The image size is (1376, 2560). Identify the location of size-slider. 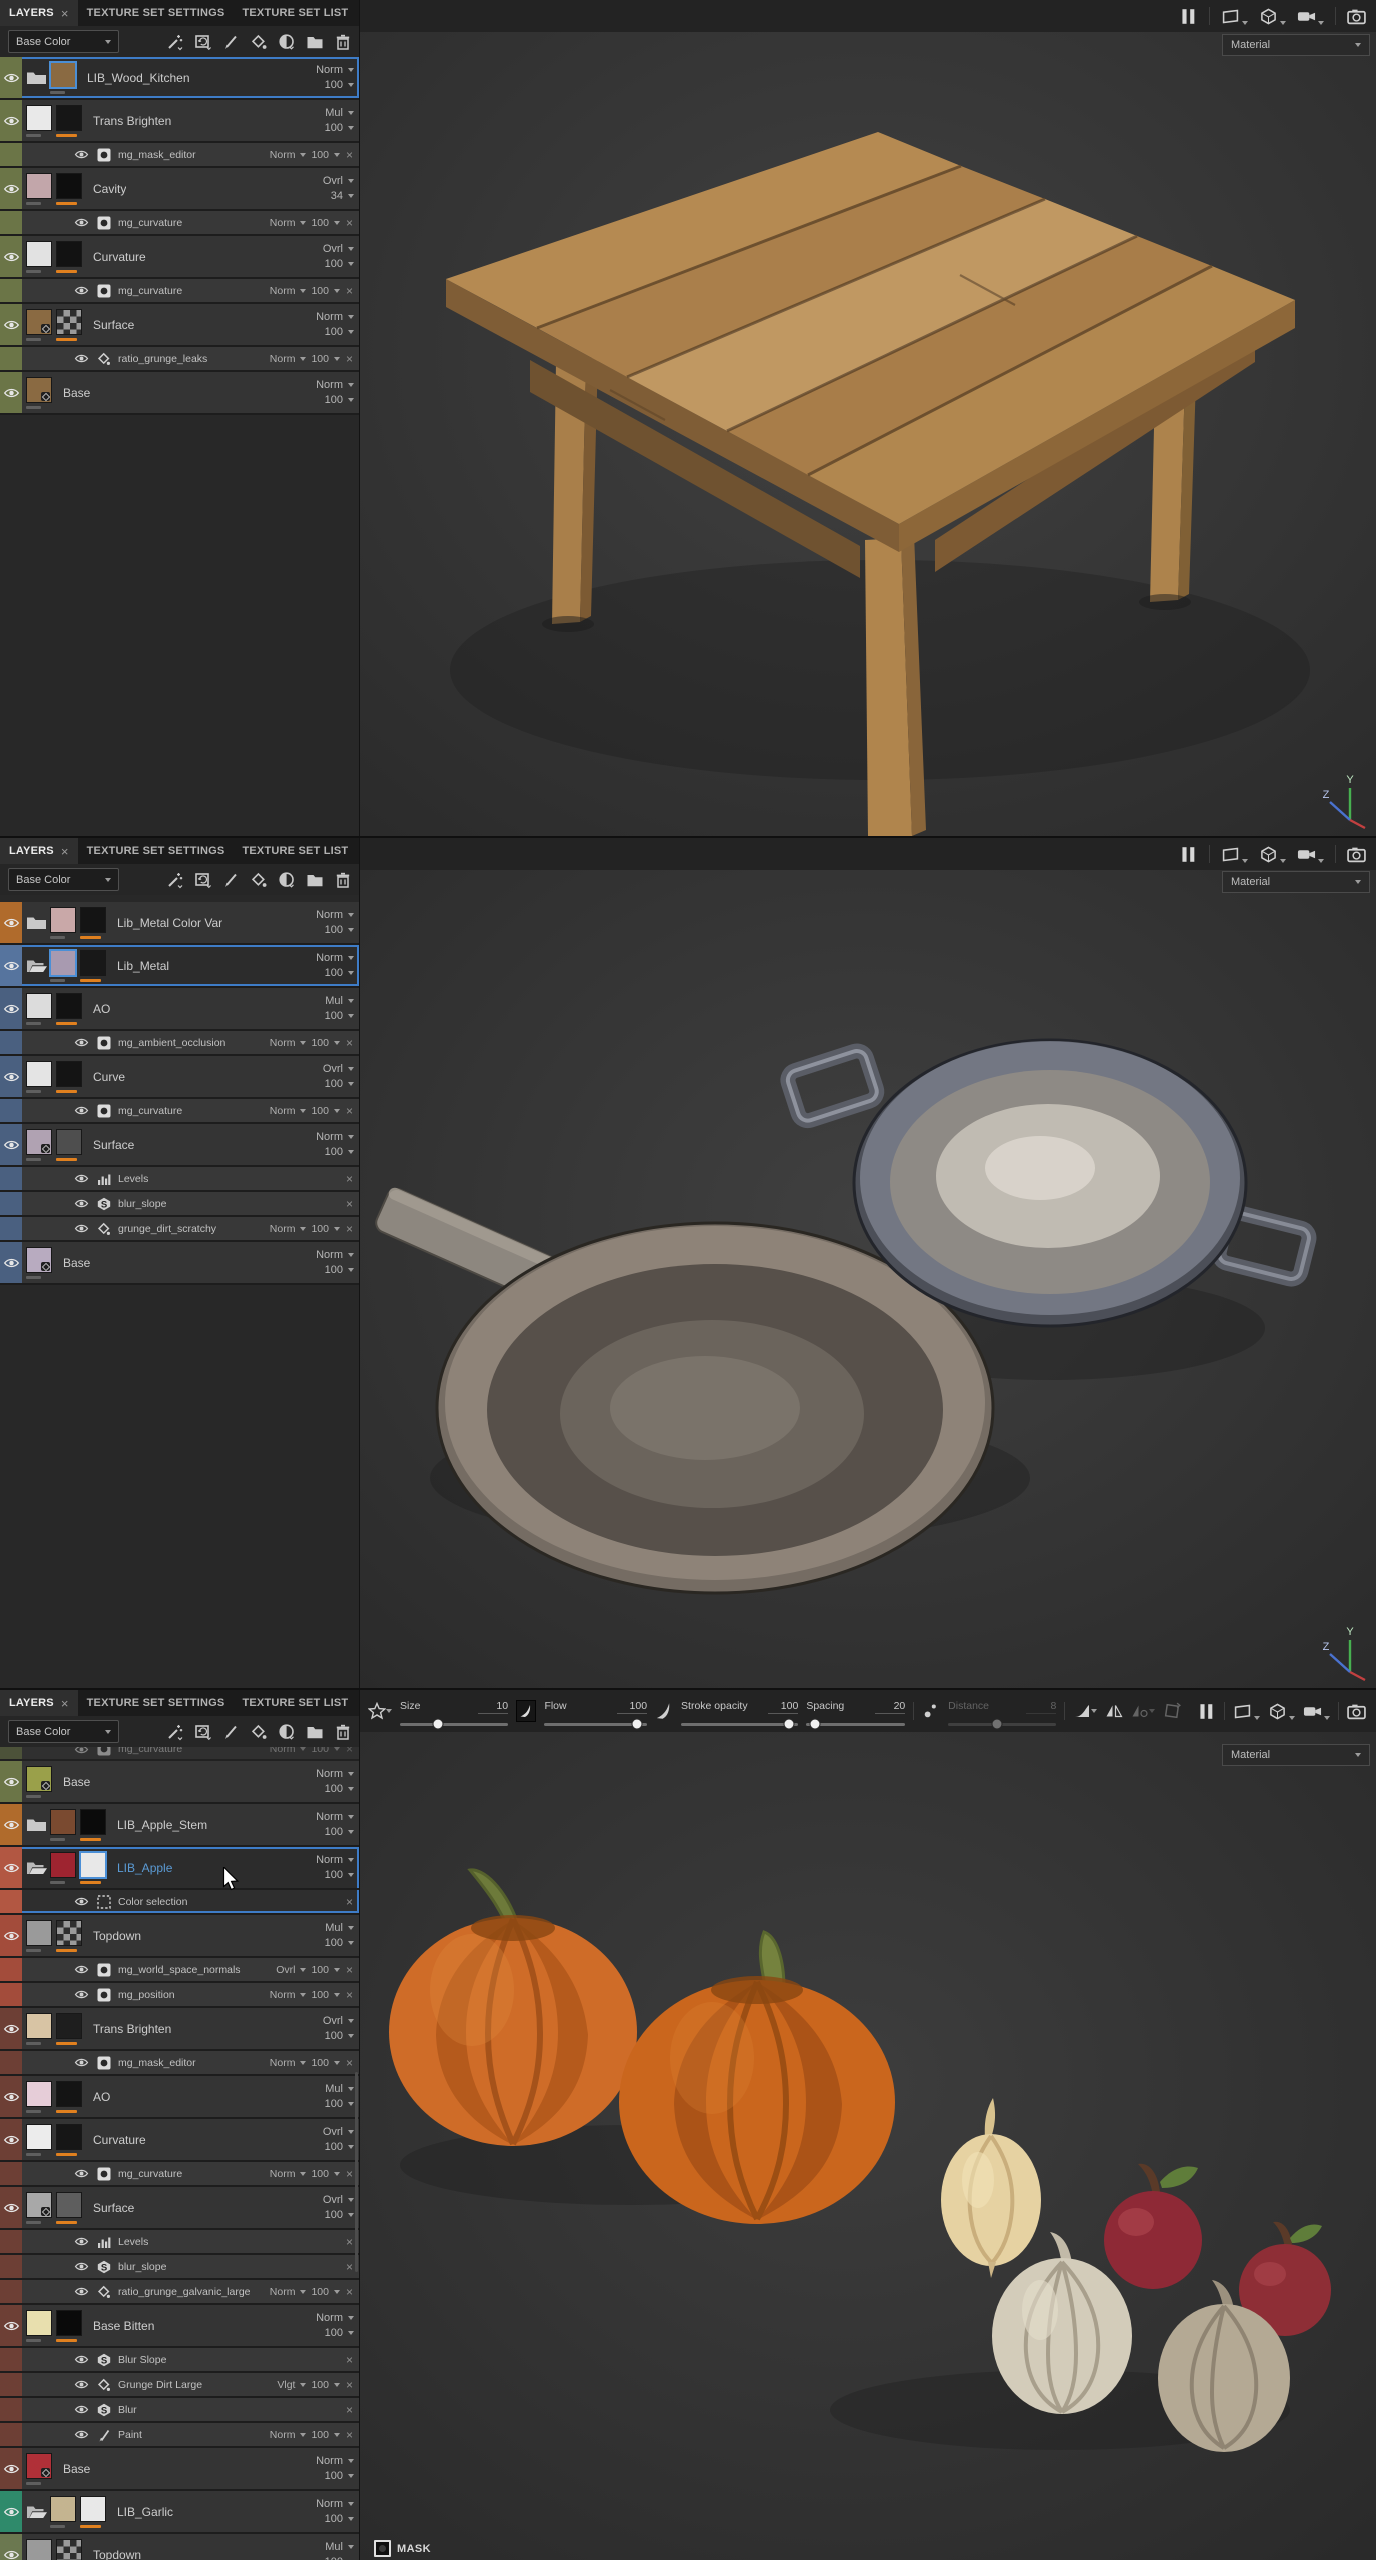
(454, 1724).